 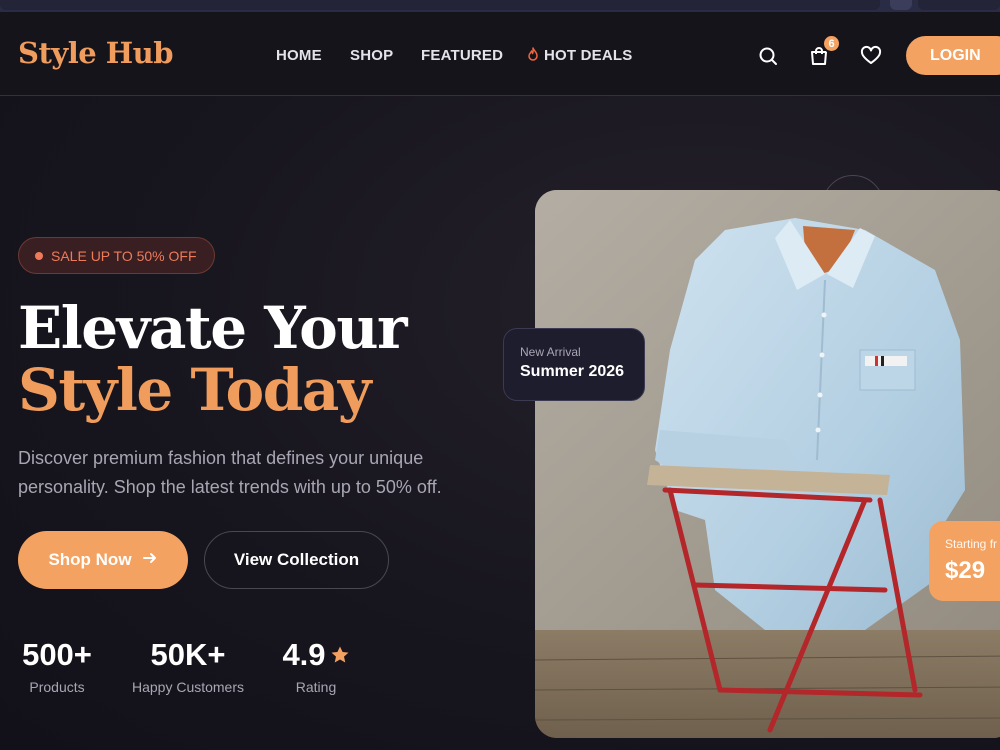 What do you see at coordinates (550, 352) in the screenshot?
I see `new-arrival-label: New Arrival` at bounding box center [550, 352].